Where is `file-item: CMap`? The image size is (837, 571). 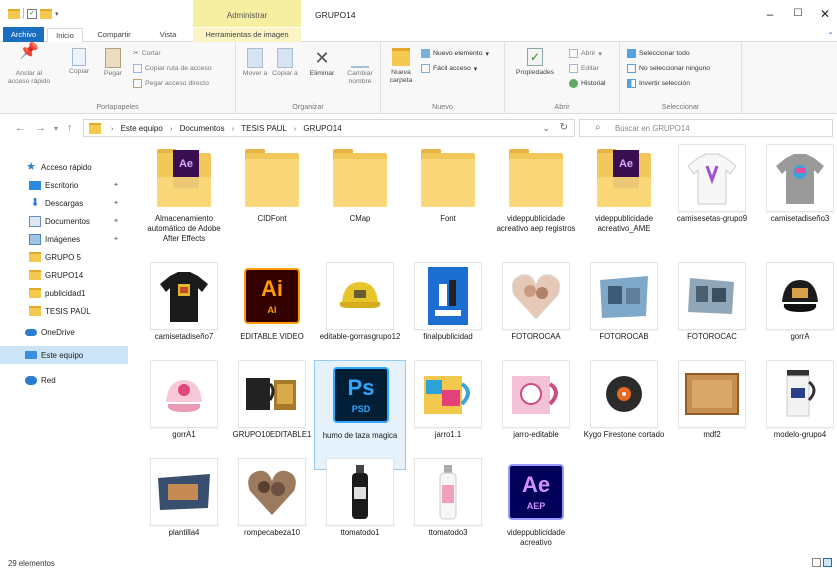 file-item: CMap is located at coordinates (360, 199).